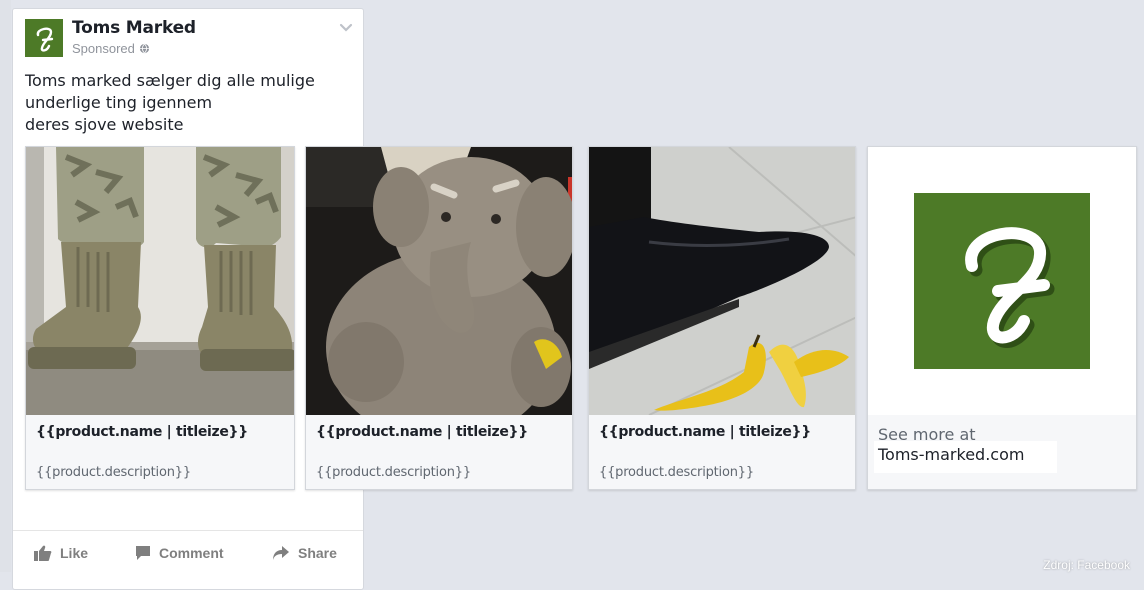  What do you see at coordinates (346, 28) in the screenshot?
I see `chevron-down-icon` at bounding box center [346, 28].